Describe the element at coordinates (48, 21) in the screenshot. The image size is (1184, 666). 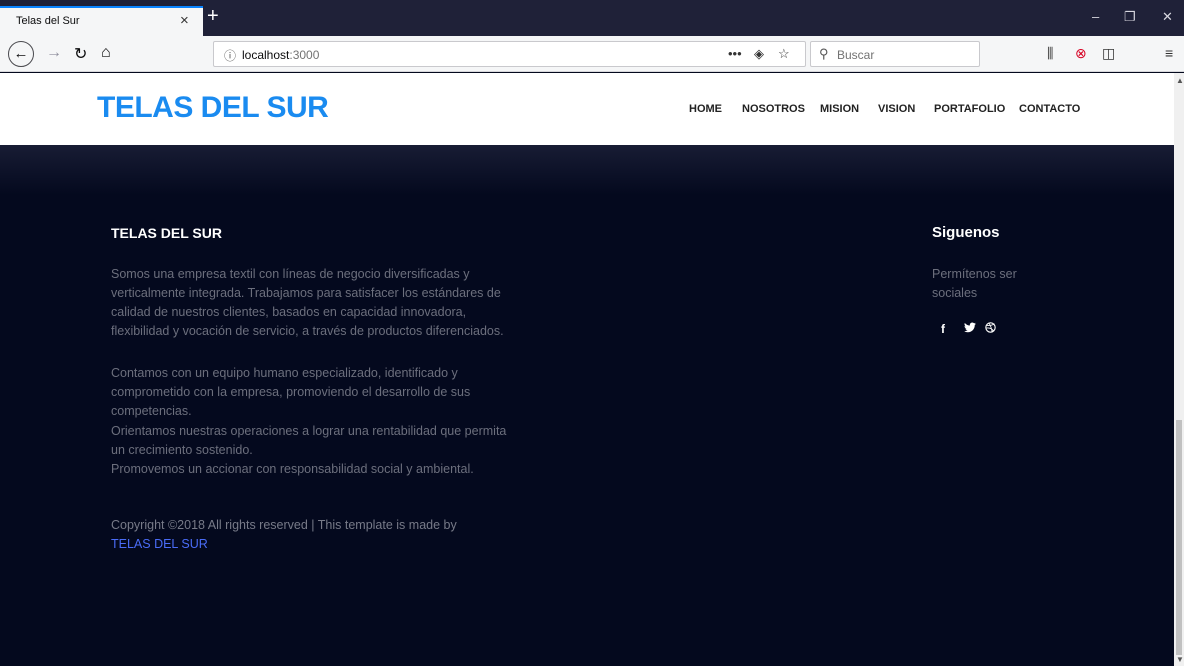
I see `tab-title: Telas del Sur` at that location.